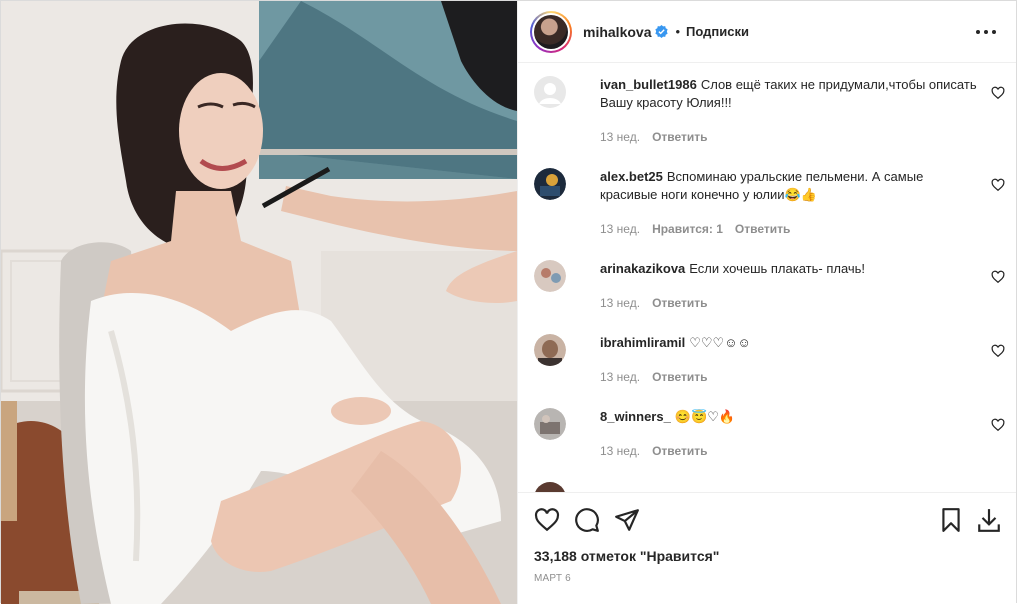  Describe the element at coordinates (648, 84) in the screenshot. I see `comment-username: ivan_bullet1986` at that location.